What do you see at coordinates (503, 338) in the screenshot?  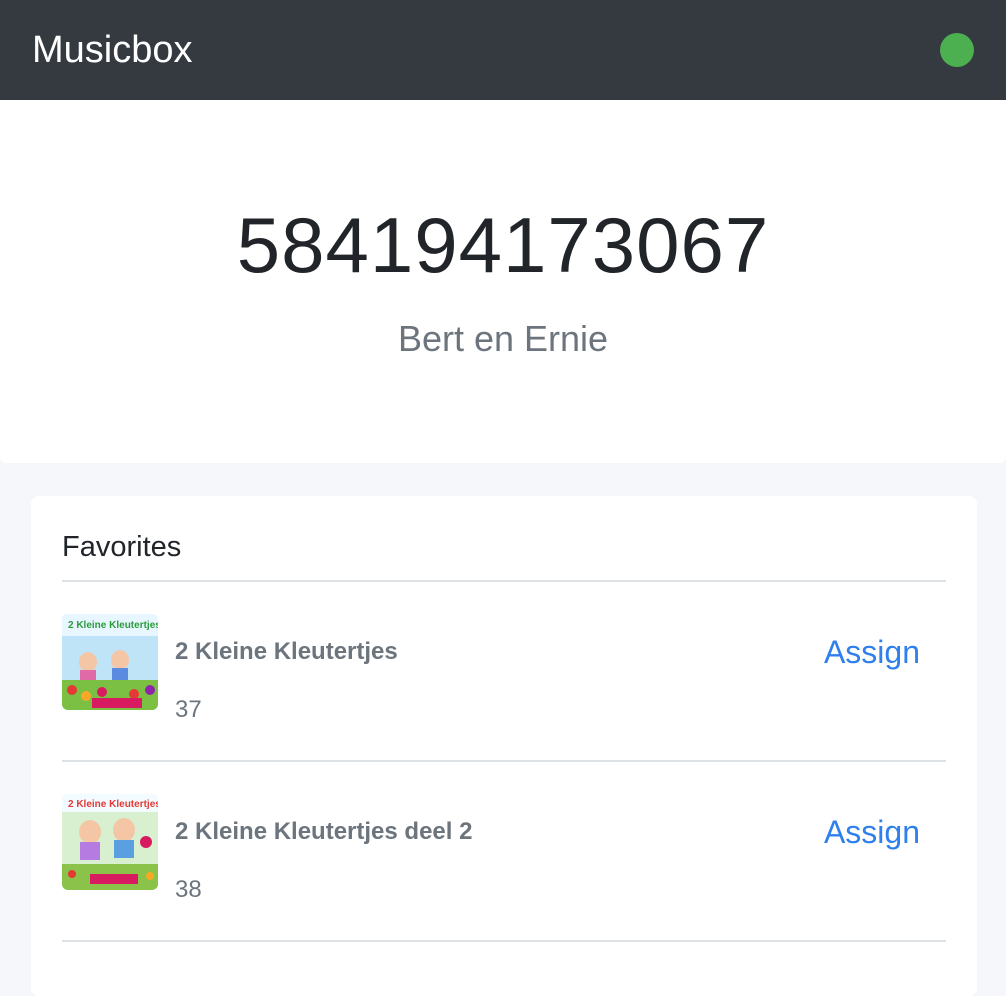 I see `card-name: Bert en Ernie` at bounding box center [503, 338].